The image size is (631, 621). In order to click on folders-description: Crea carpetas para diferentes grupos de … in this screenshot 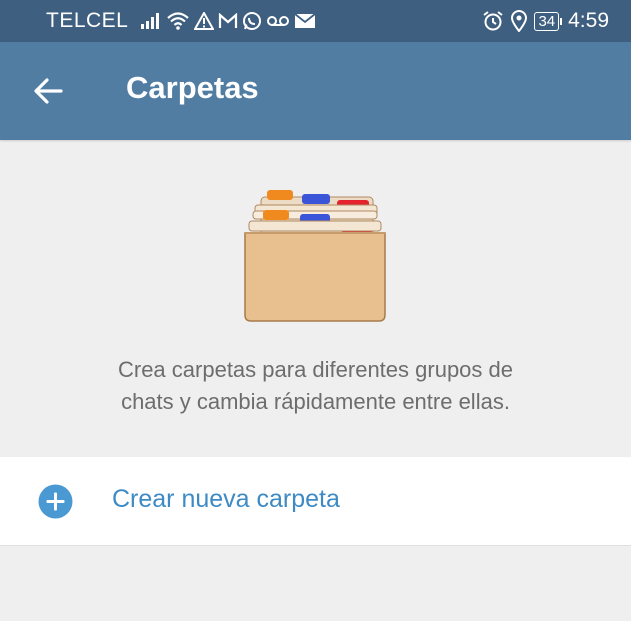, I will do `click(315, 386)`.